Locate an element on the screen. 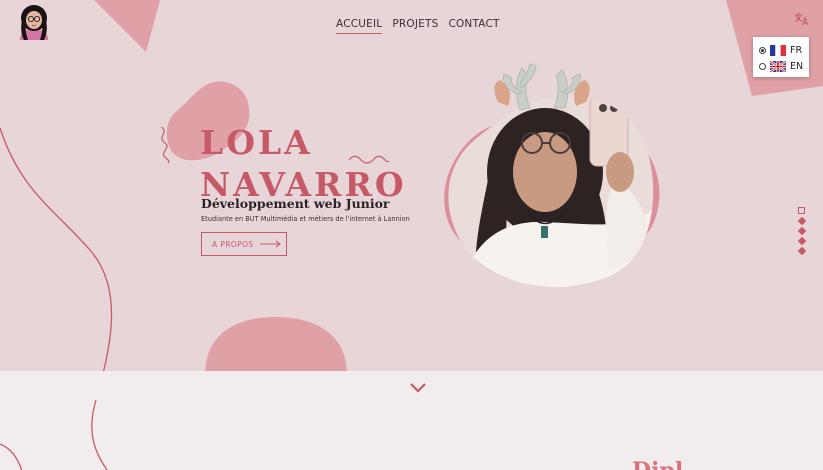 The height and width of the screenshot is (470, 823). language-selector: FR EN is located at coordinates (781, 57).